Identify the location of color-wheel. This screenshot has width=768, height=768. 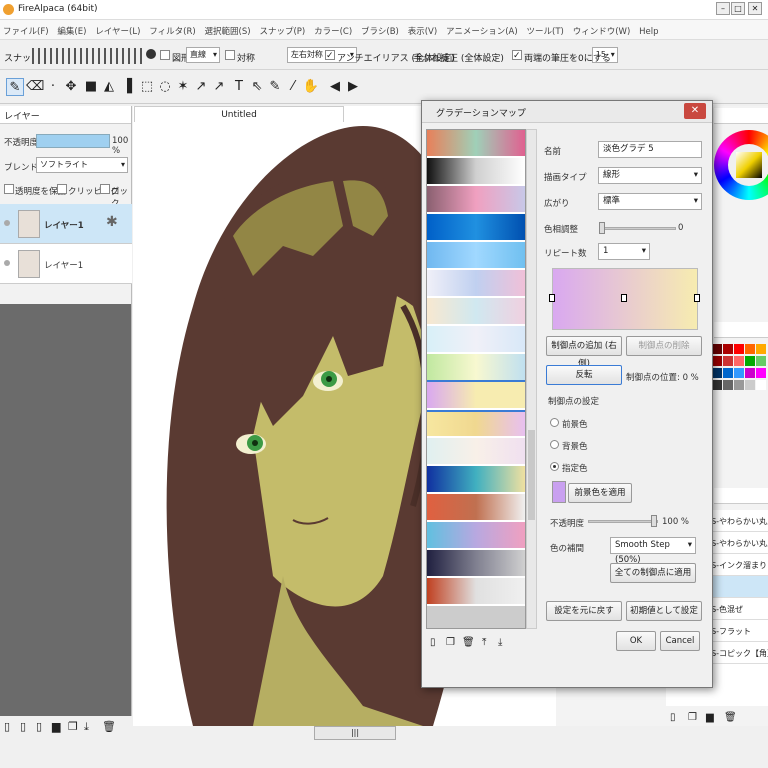
(741, 165).